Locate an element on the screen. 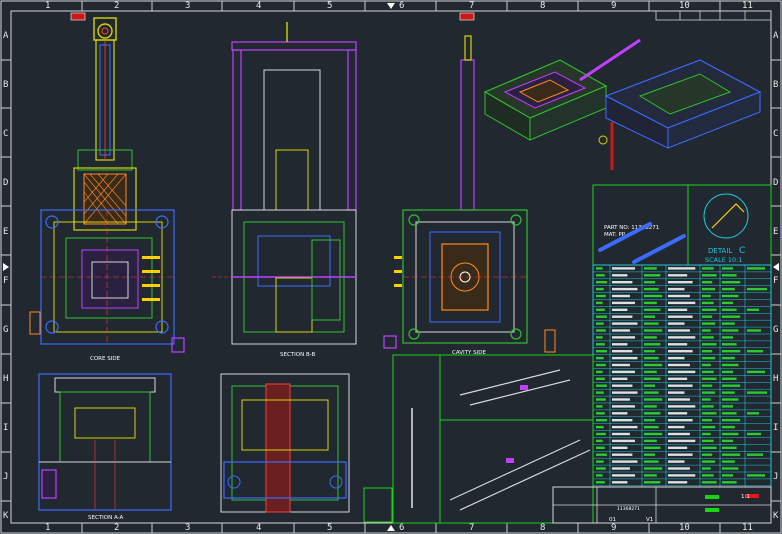 The width and height of the screenshot is (782, 534). column-label: 4 is located at coordinates (259, 6).